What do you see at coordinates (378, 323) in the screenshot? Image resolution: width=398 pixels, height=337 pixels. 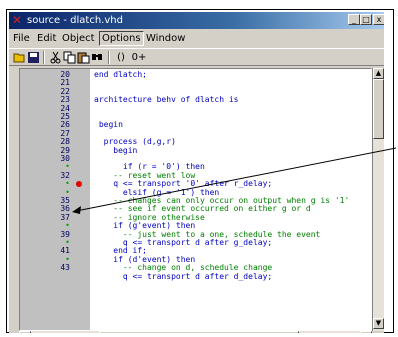 I see `scroll-down-button: ▼` at bounding box center [378, 323].